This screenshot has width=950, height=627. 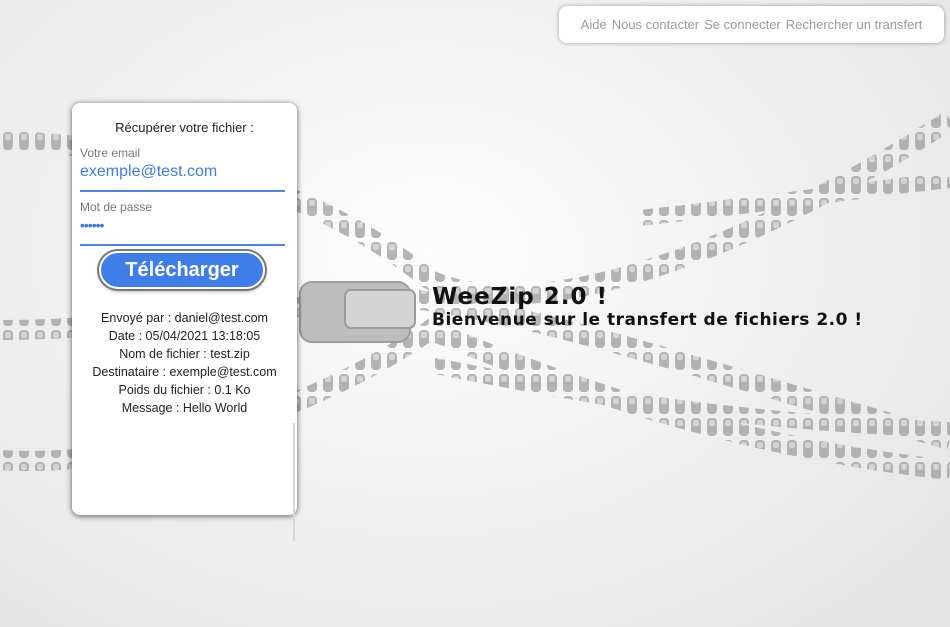 I want to click on card-title: Récupérer votre fichier :, so click(x=184, y=127).